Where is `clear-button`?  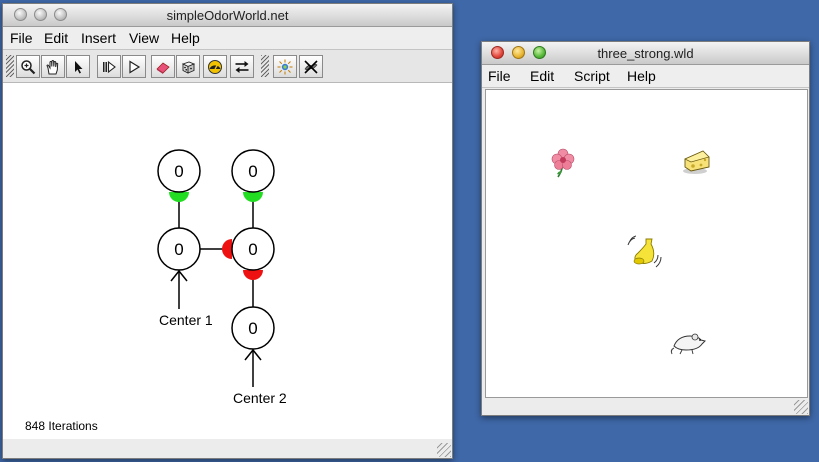
clear-button is located at coordinates (163, 66).